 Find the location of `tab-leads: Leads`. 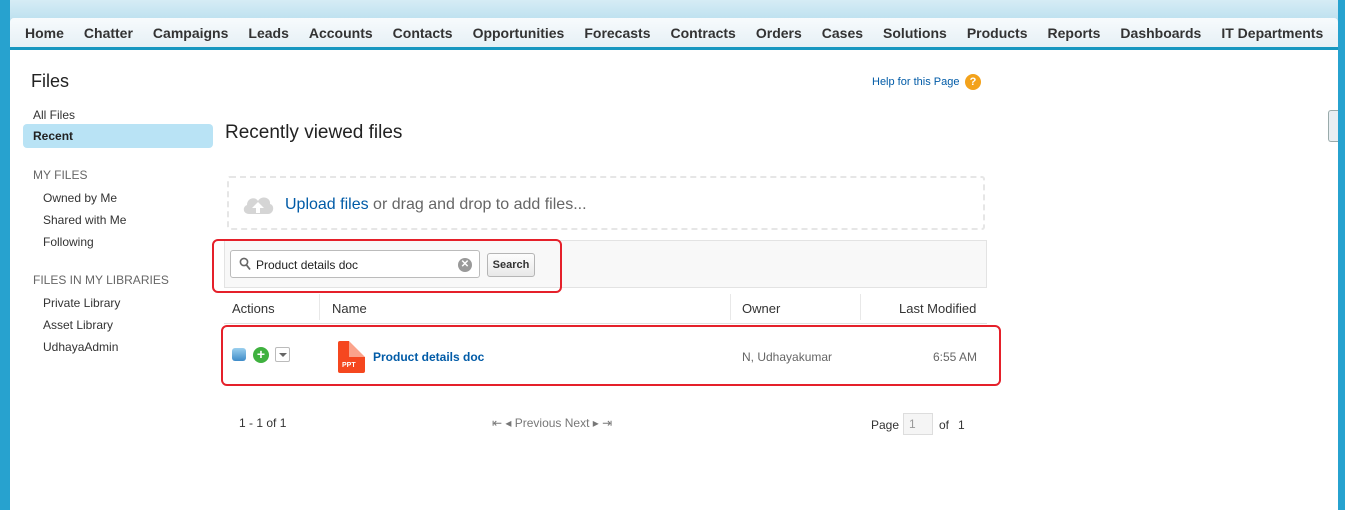

tab-leads: Leads is located at coordinates (268, 33).